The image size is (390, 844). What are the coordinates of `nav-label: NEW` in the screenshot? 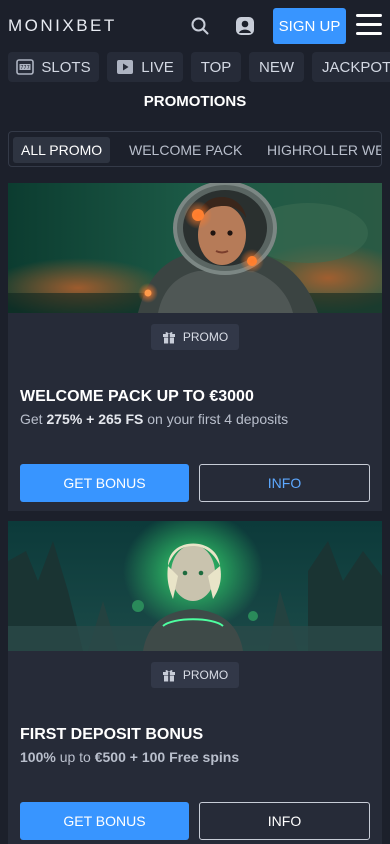 It's located at (276, 67).